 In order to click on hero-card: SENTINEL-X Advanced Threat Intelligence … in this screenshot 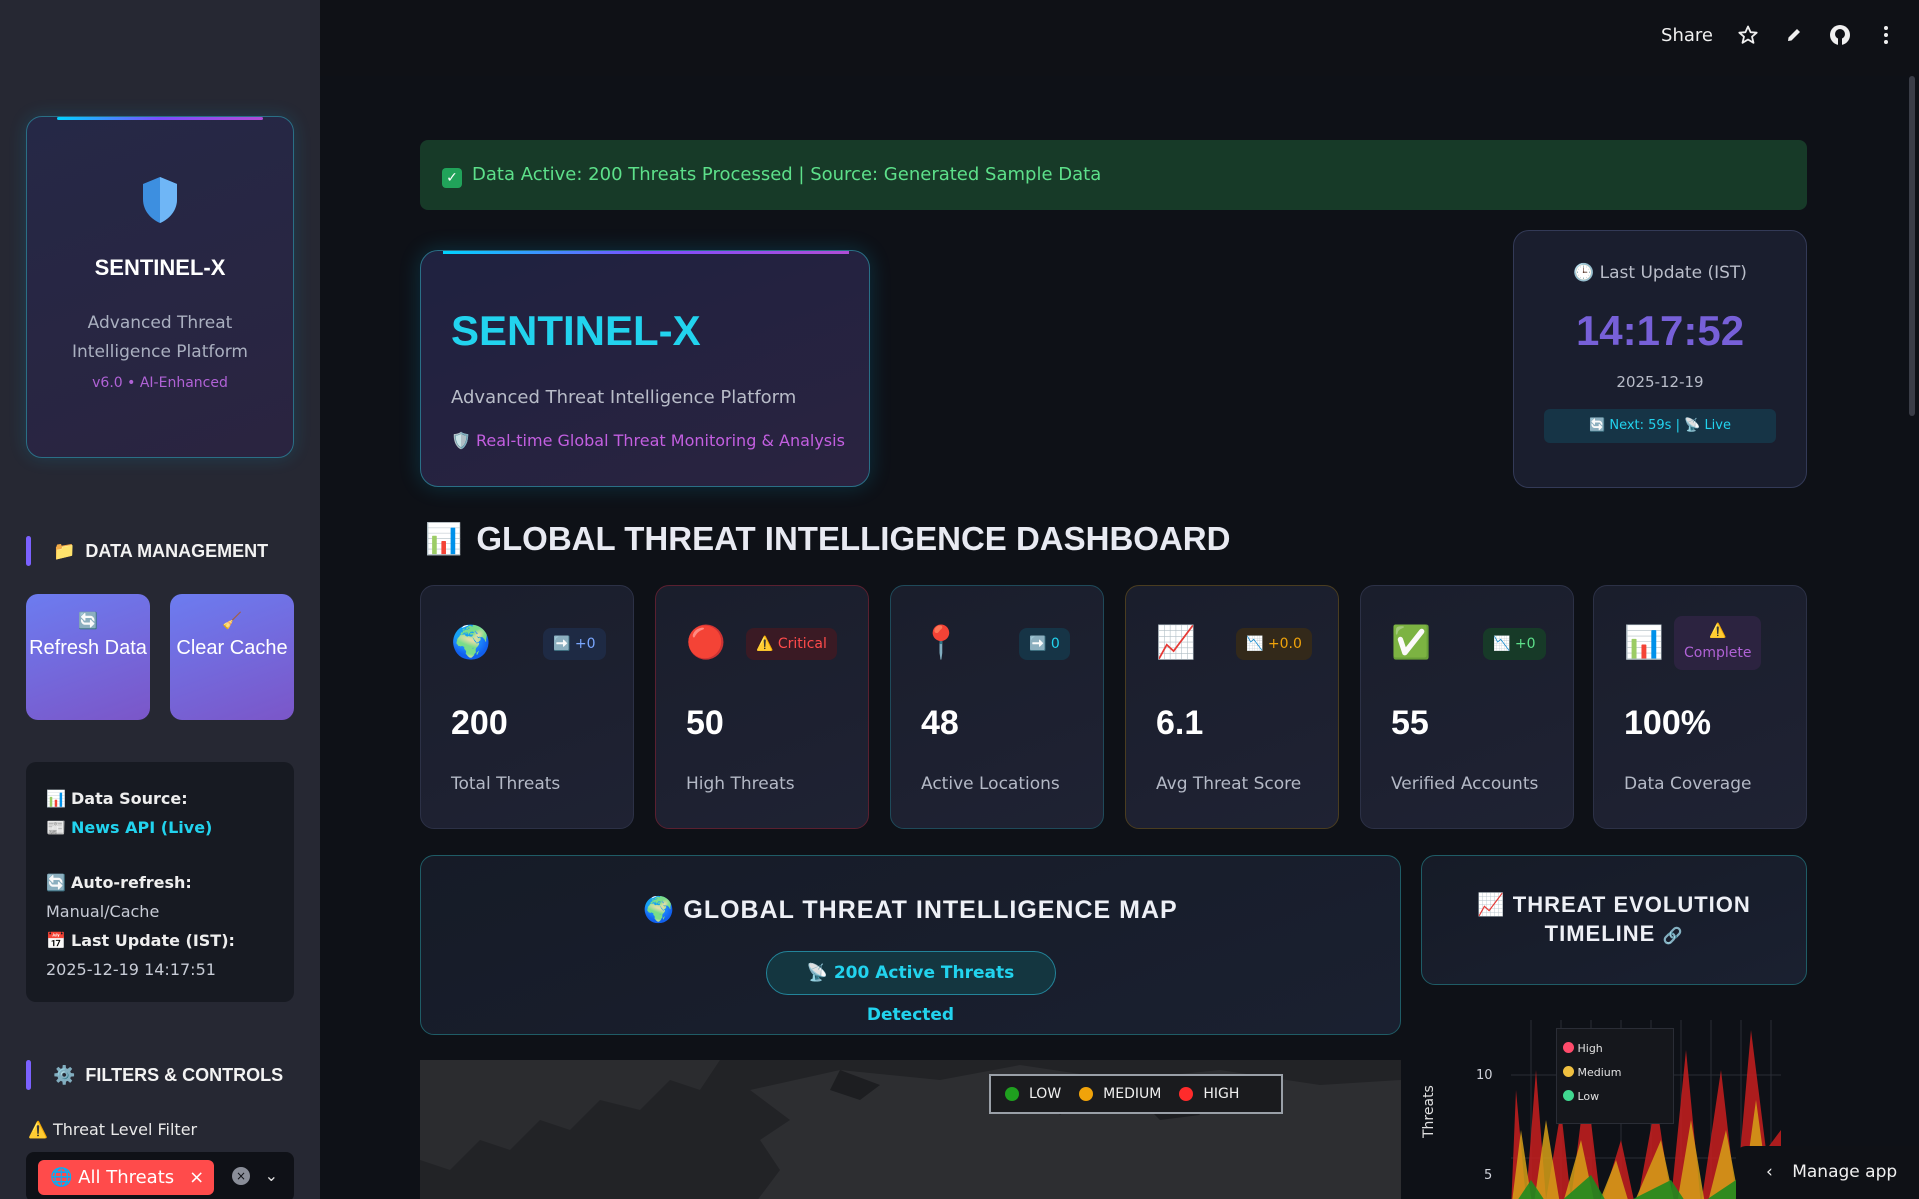, I will do `click(645, 368)`.